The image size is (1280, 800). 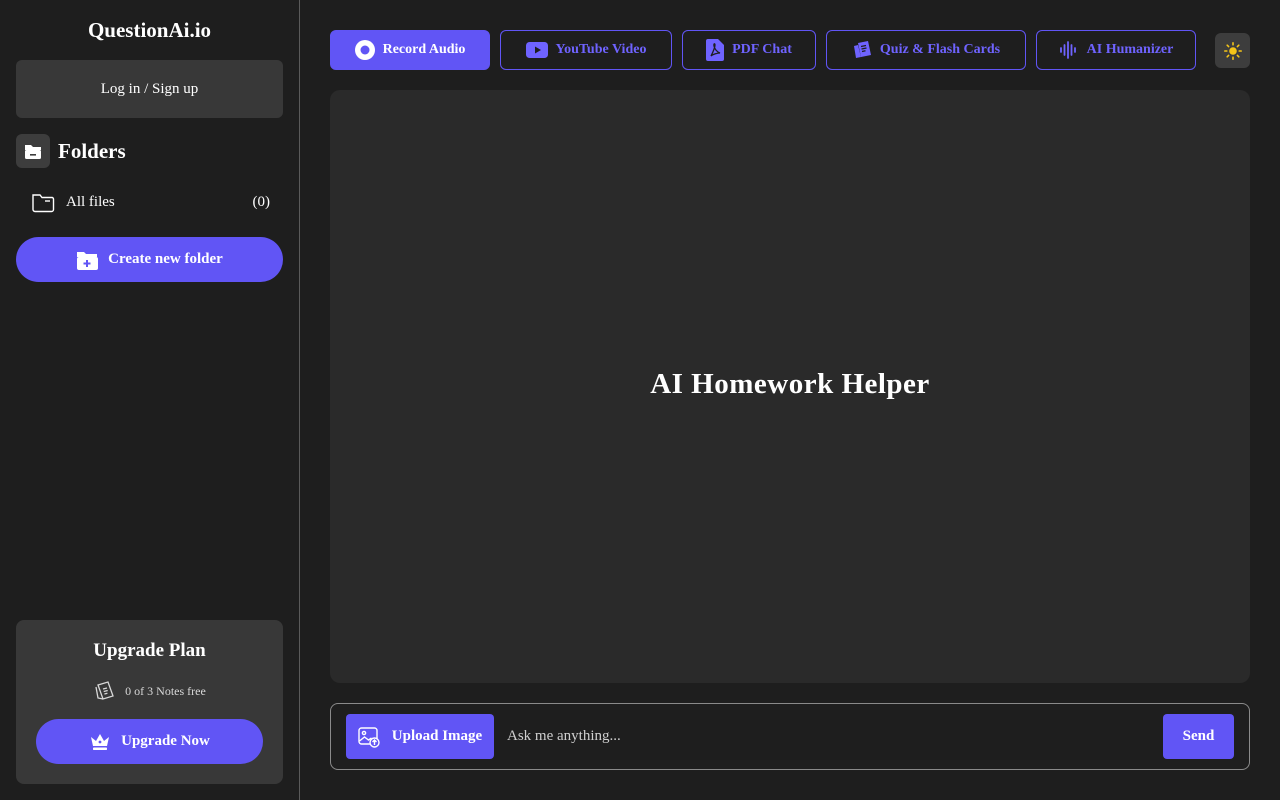 I want to click on create-new-folder-button: Create new folder, so click(x=149, y=259).